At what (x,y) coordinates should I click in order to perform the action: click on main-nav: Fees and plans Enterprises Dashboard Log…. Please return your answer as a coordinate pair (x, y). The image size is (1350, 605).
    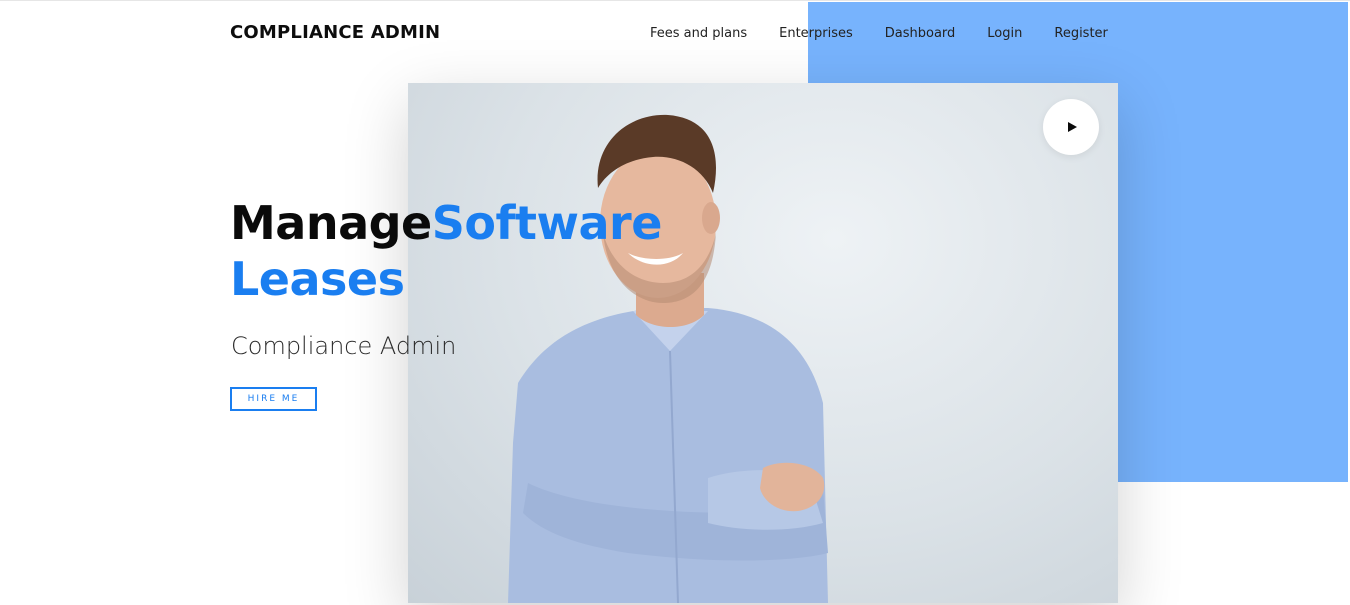
    Looking at the image, I should click on (895, 33).